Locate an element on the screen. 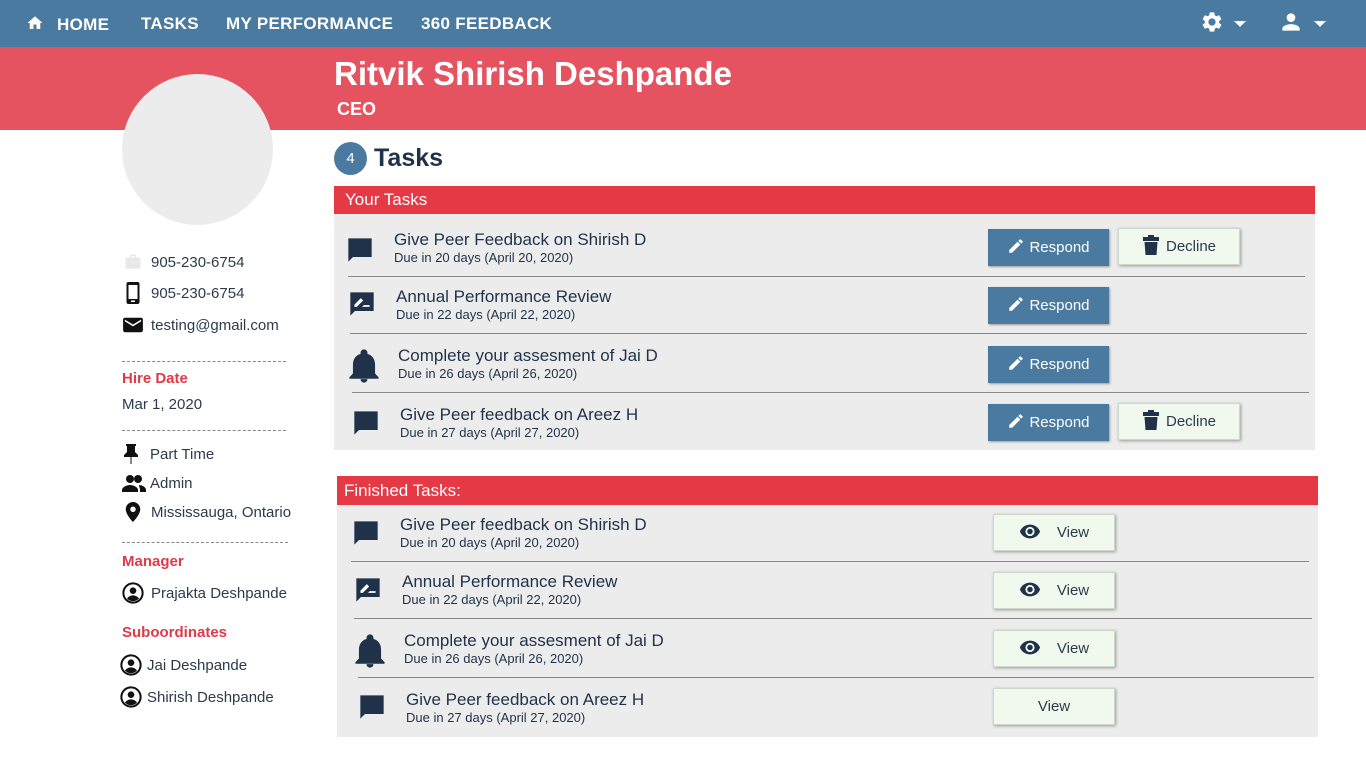  nav-360-feedback: 360 FEEDBACK is located at coordinates (486, 24).